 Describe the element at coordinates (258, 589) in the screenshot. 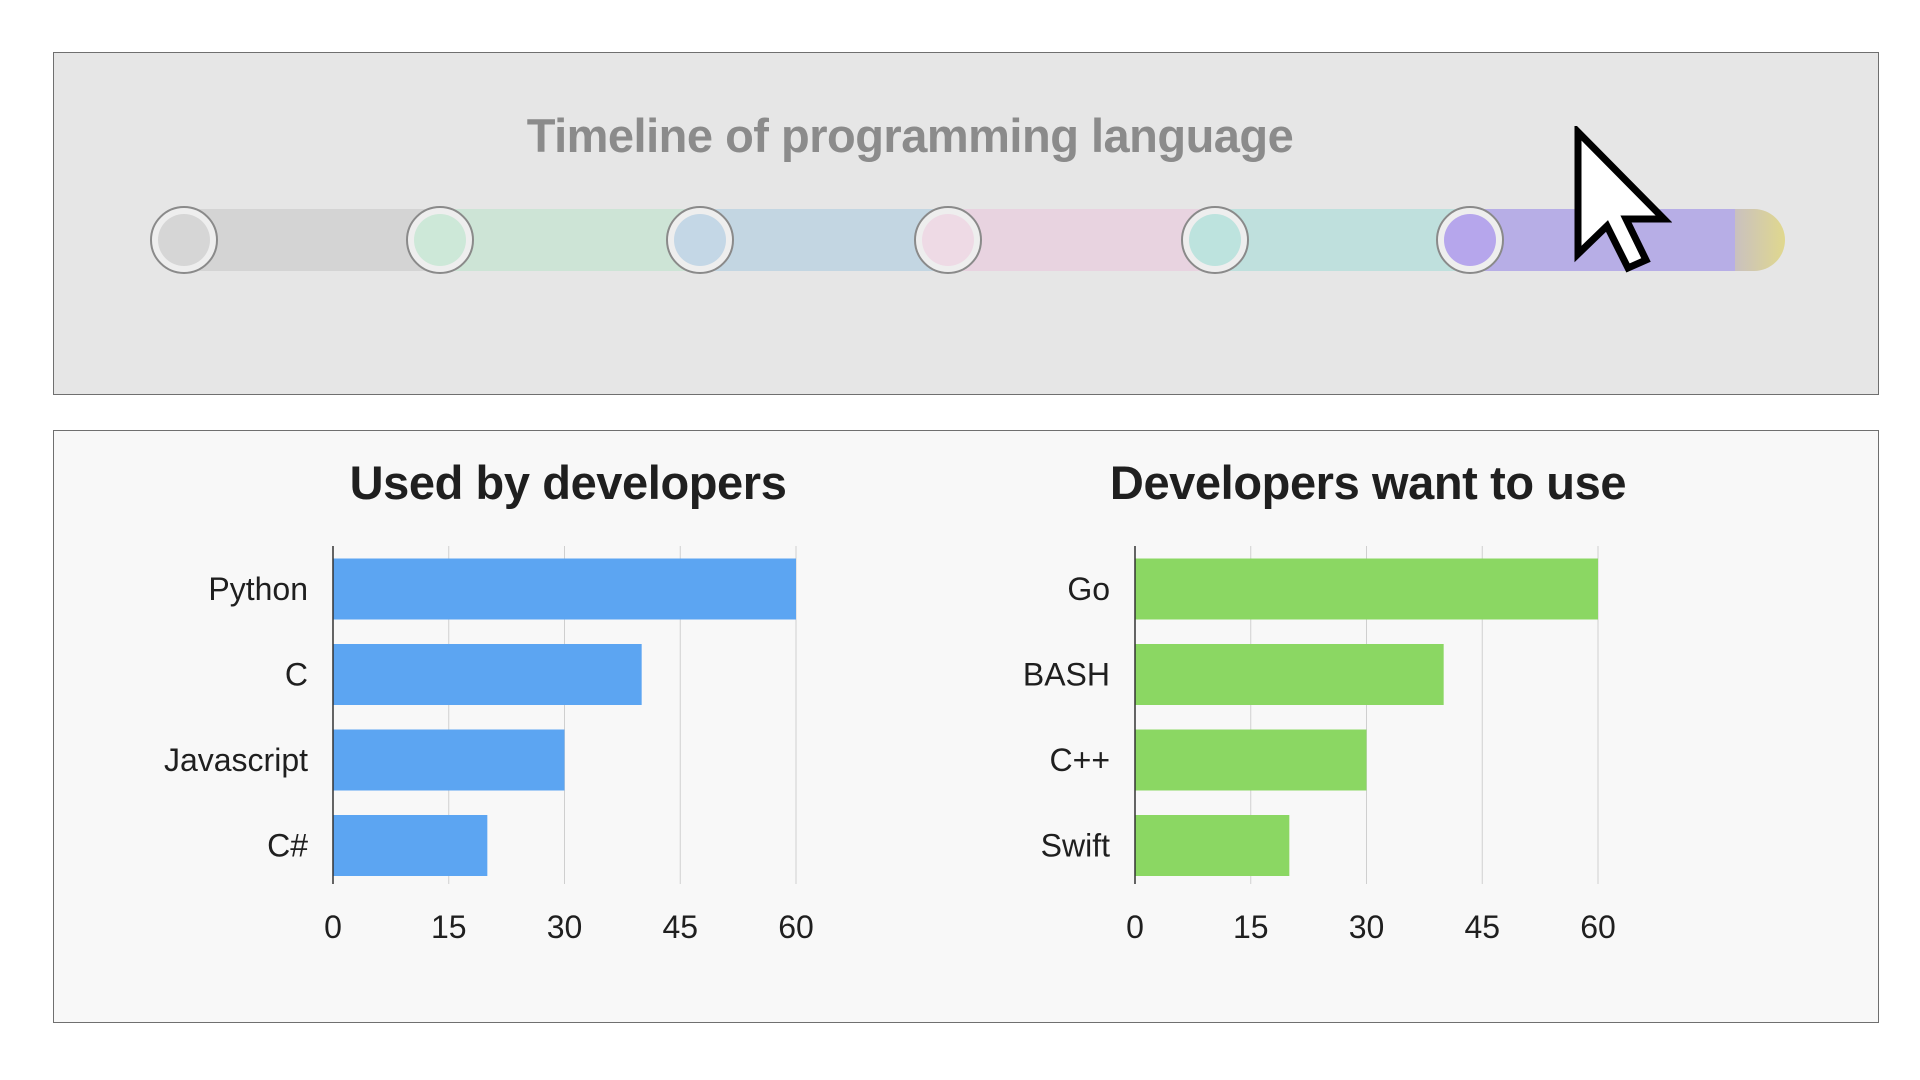

I see `category-label: Python` at that location.